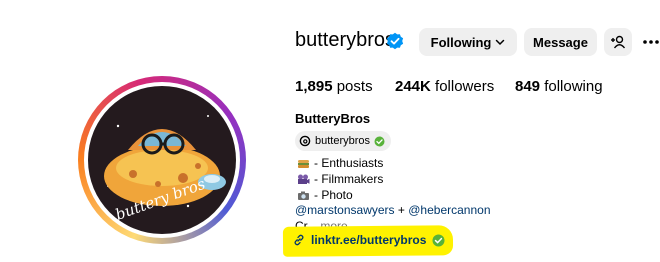  I want to click on threads-badge: butterybros, so click(343, 141).